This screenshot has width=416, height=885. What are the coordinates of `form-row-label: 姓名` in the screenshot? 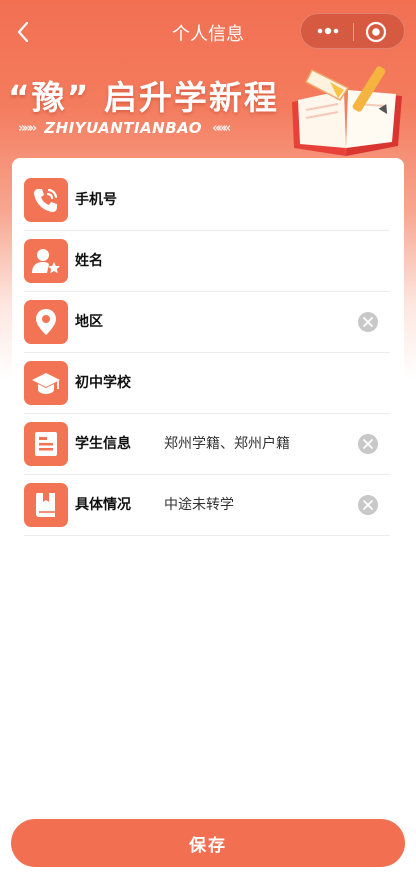 It's located at (89, 261).